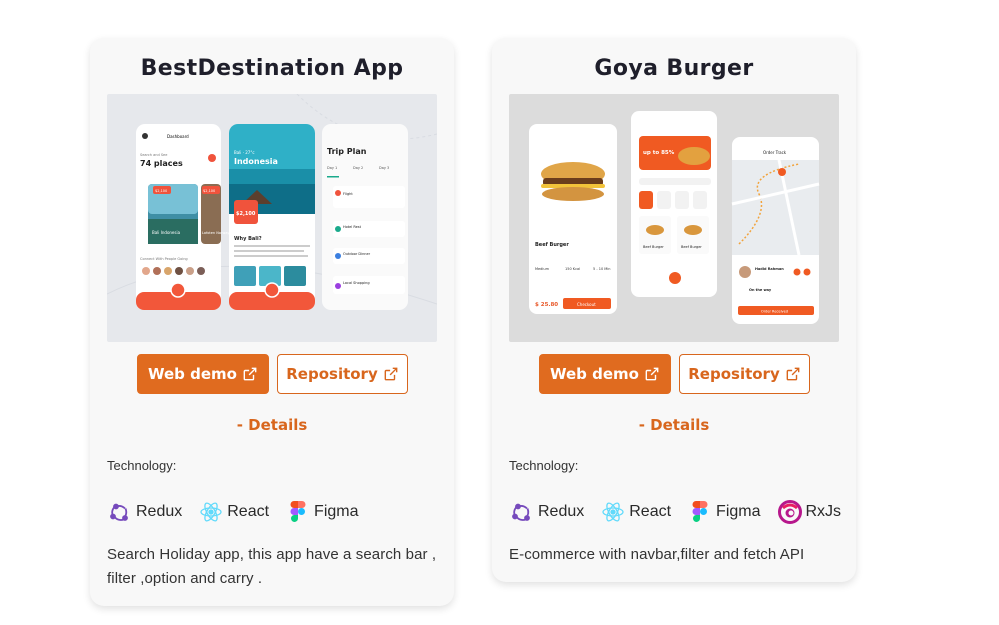 The height and width of the screenshot is (625, 999). Describe the element at coordinates (675, 512) in the screenshot. I see `technology-list: Redux React Figma RxJs` at that location.